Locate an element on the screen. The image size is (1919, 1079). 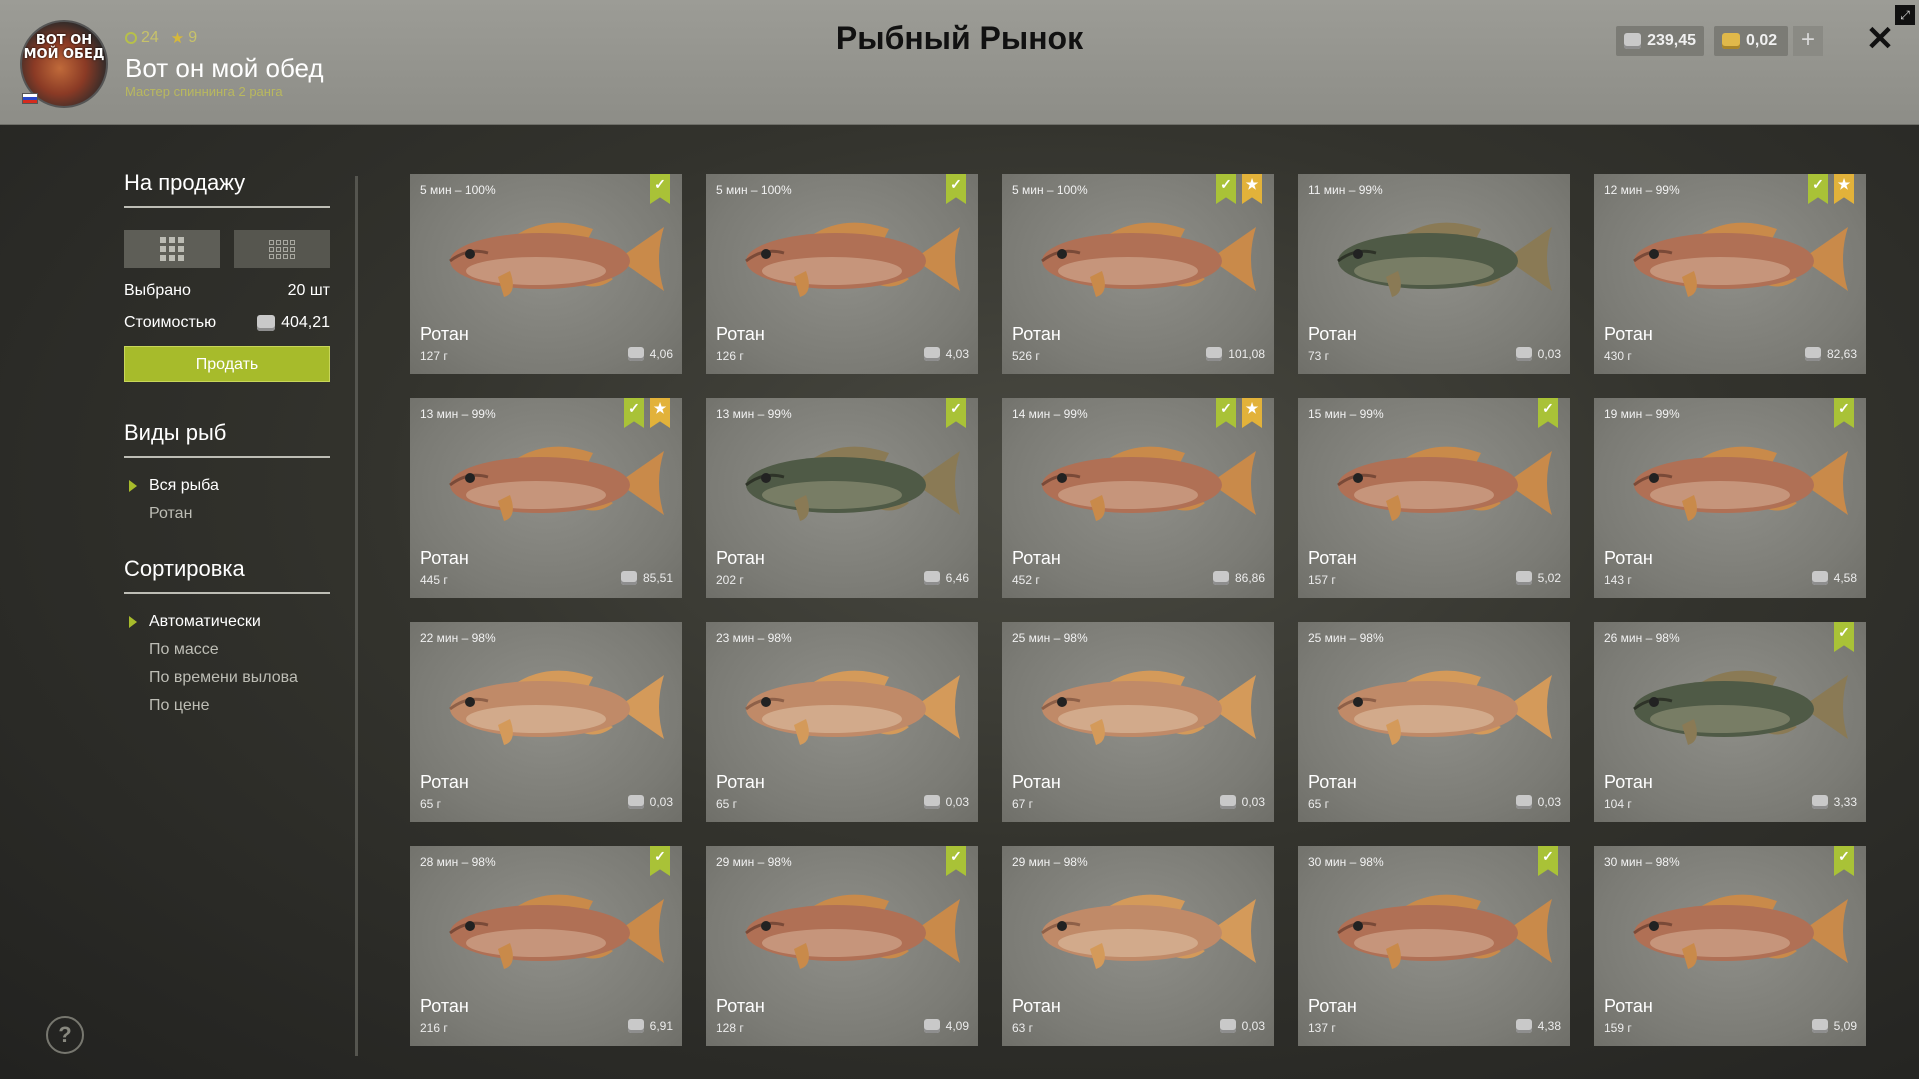
help-button: ? is located at coordinates (65, 1035).